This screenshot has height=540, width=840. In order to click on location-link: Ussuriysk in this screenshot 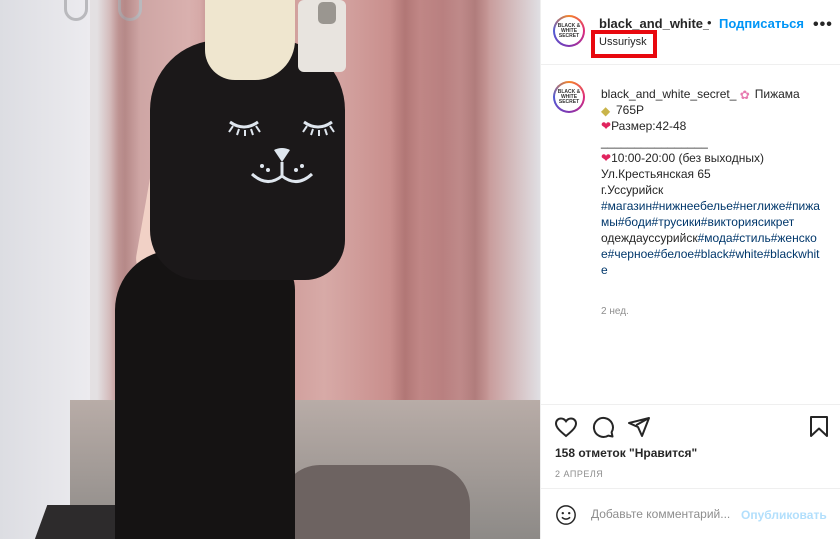, I will do `click(624, 44)`.